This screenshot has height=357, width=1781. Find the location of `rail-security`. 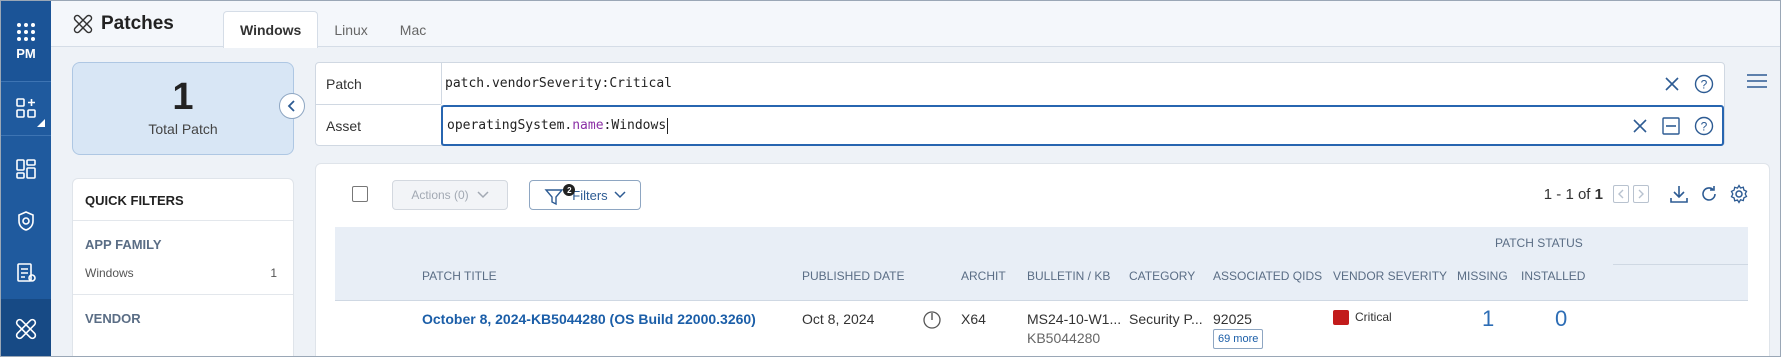

rail-security is located at coordinates (26, 221).